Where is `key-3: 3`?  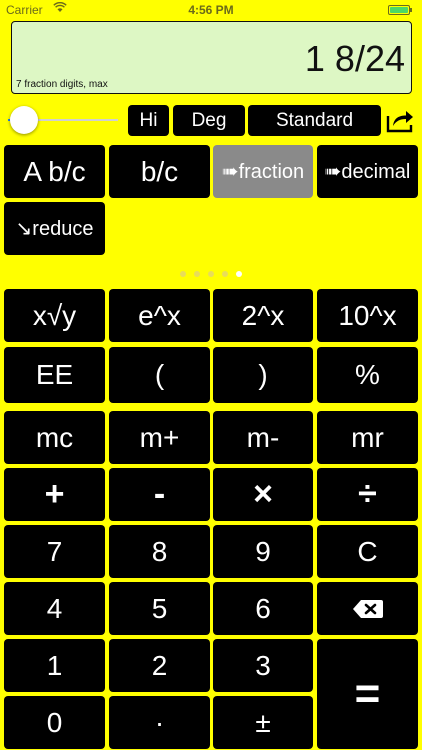
key-3: 3 is located at coordinates (263, 665).